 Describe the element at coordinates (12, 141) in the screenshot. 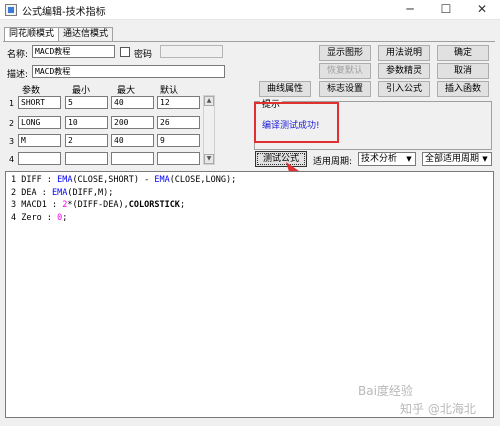

I see `param-row-number: 3` at that location.